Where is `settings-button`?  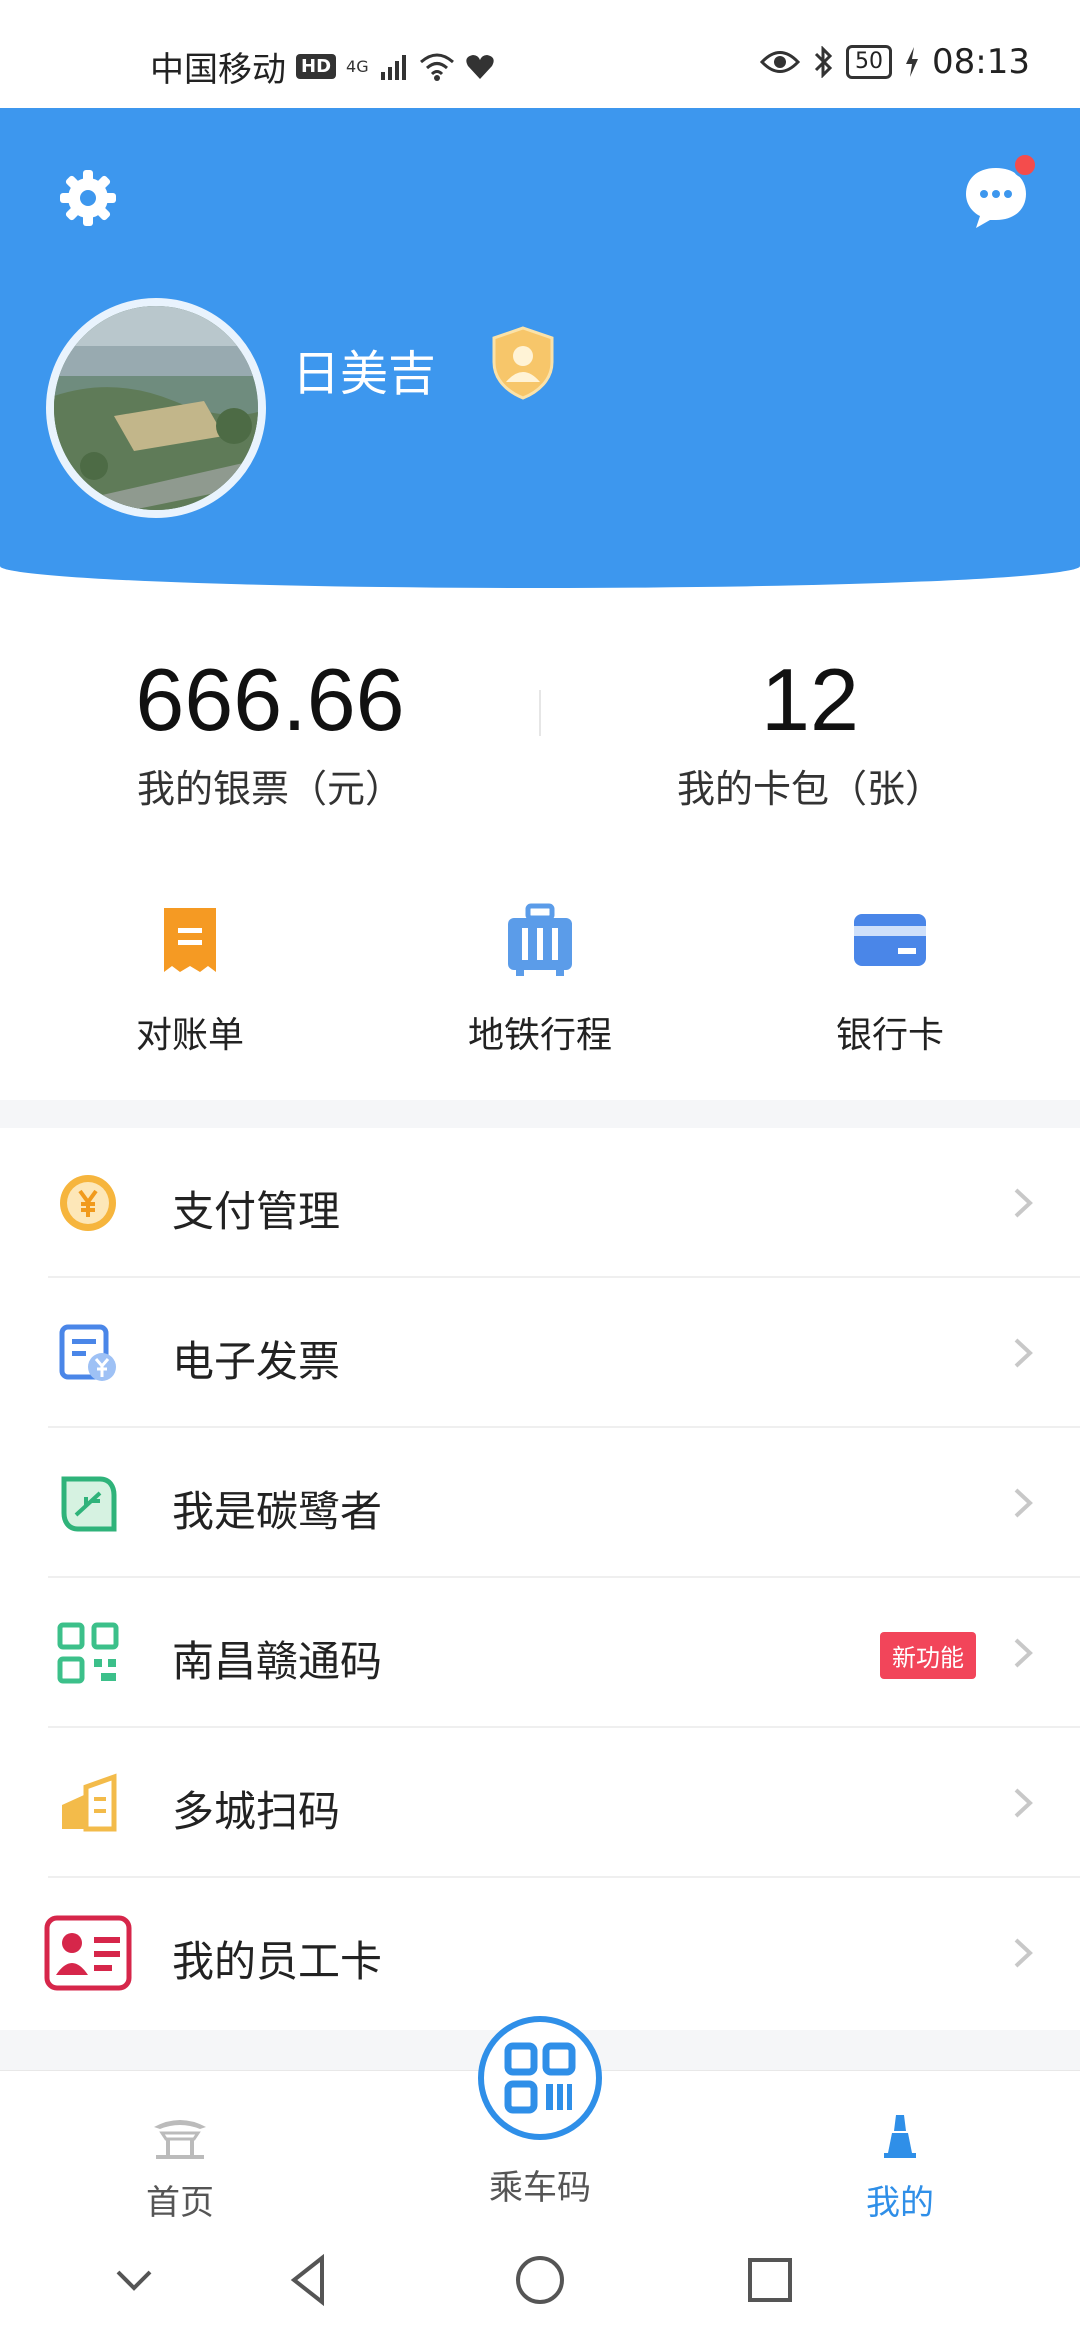 settings-button is located at coordinates (88, 198).